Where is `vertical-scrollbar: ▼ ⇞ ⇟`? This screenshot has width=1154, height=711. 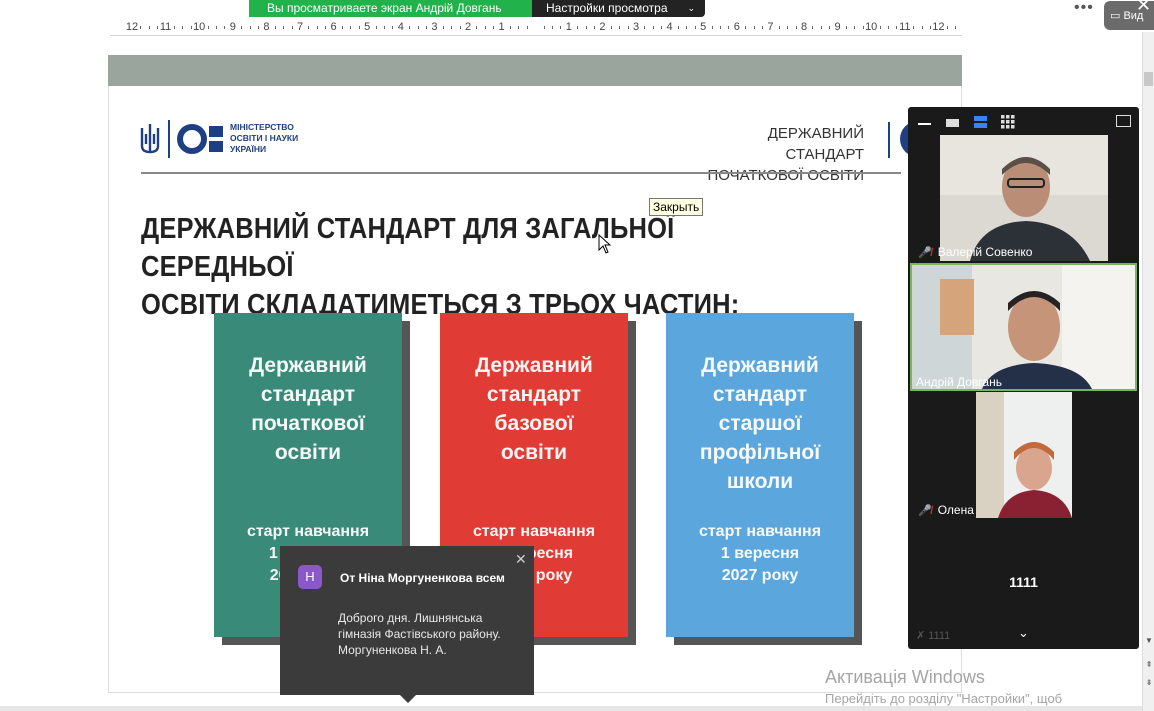
vertical-scrollbar: ▼ ⇞ ⇟ is located at coordinates (1148, 371).